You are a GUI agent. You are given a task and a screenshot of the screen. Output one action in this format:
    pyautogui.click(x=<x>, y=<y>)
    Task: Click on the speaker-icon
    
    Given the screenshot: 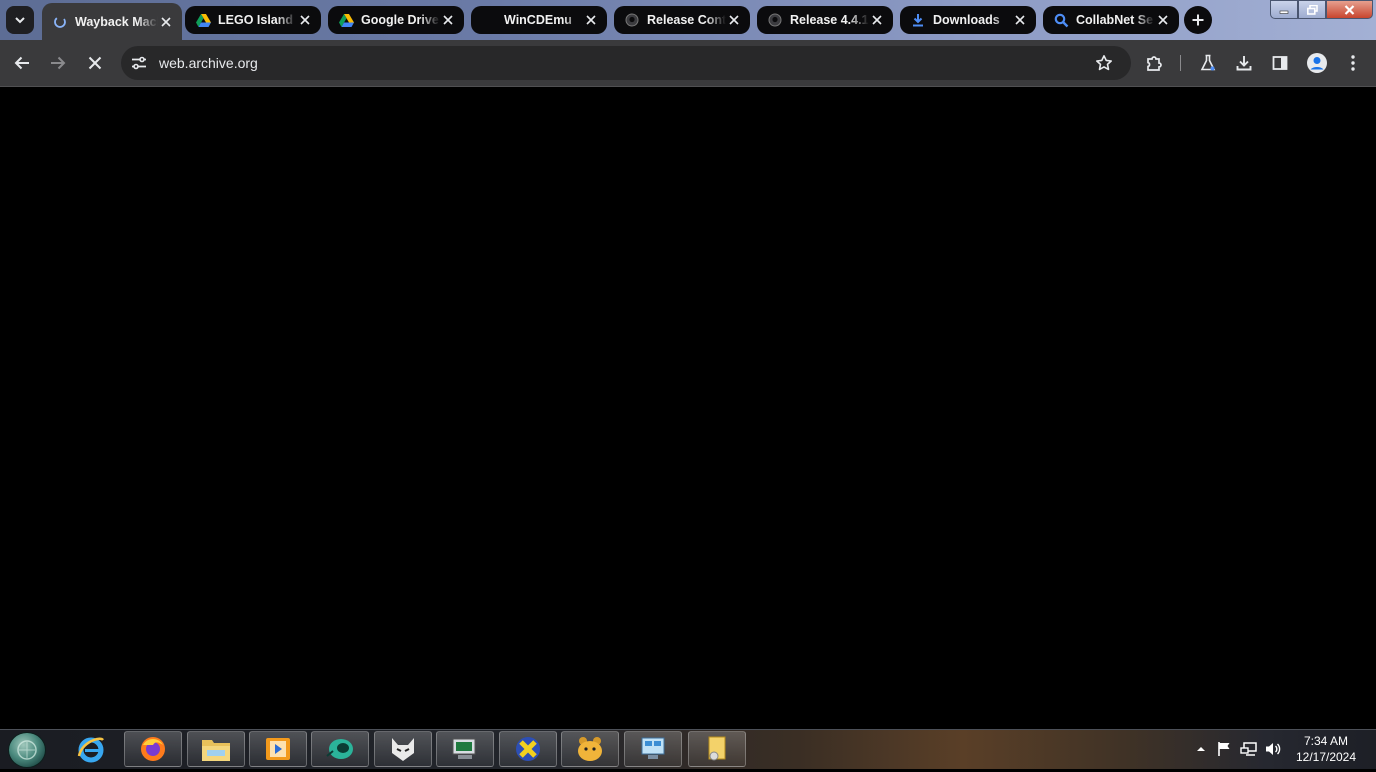 What is the action you would take?
    pyautogui.click(x=1273, y=749)
    